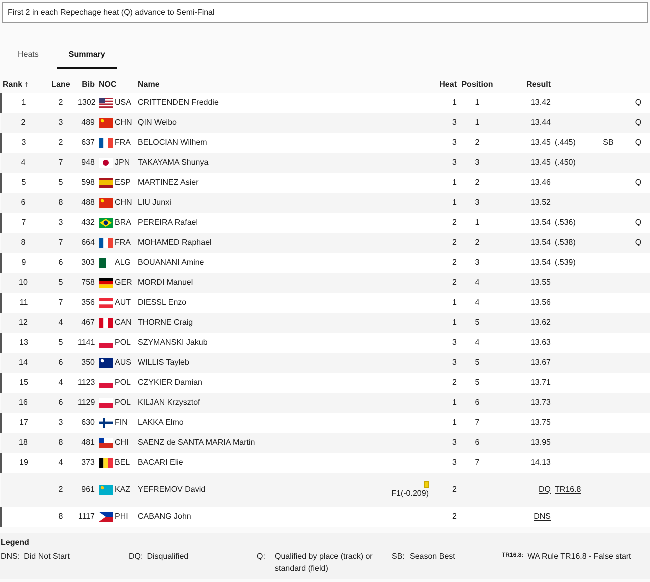 The height and width of the screenshot is (582, 650). What do you see at coordinates (477, 462) in the screenshot?
I see `position-value: 7` at bounding box center [477, 462].